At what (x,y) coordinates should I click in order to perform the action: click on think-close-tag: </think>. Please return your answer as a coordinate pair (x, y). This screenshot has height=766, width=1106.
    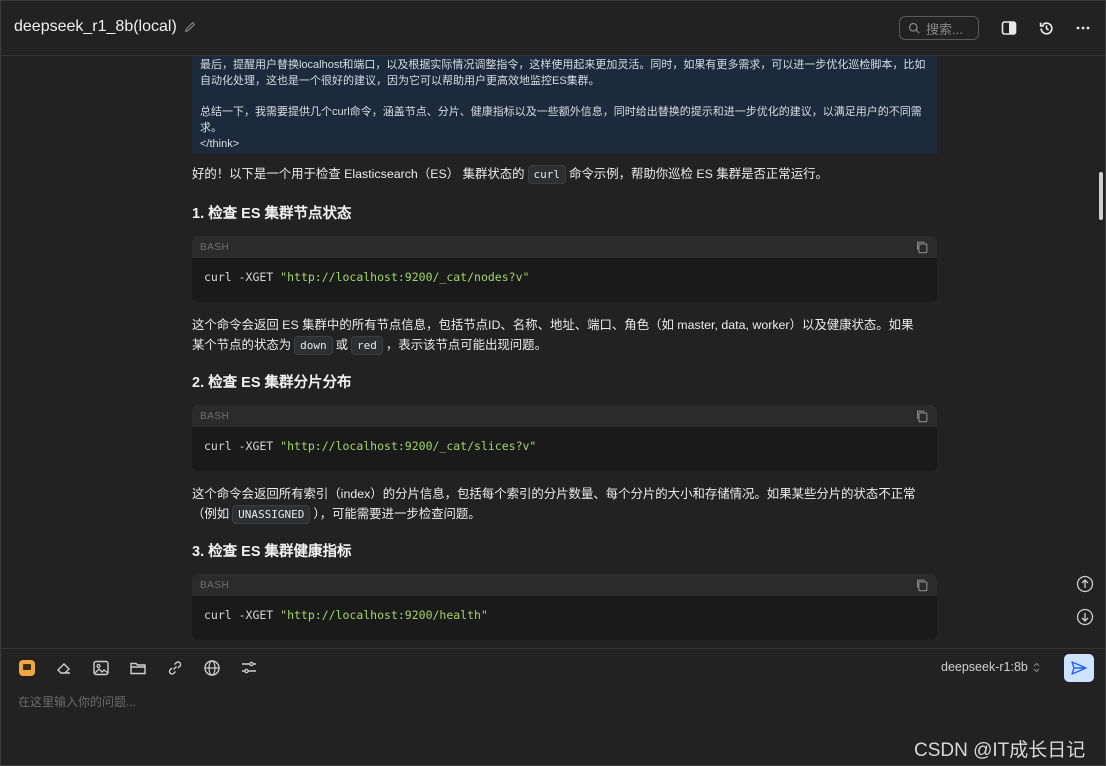
    Looking at the image, I should click on (220, 144).